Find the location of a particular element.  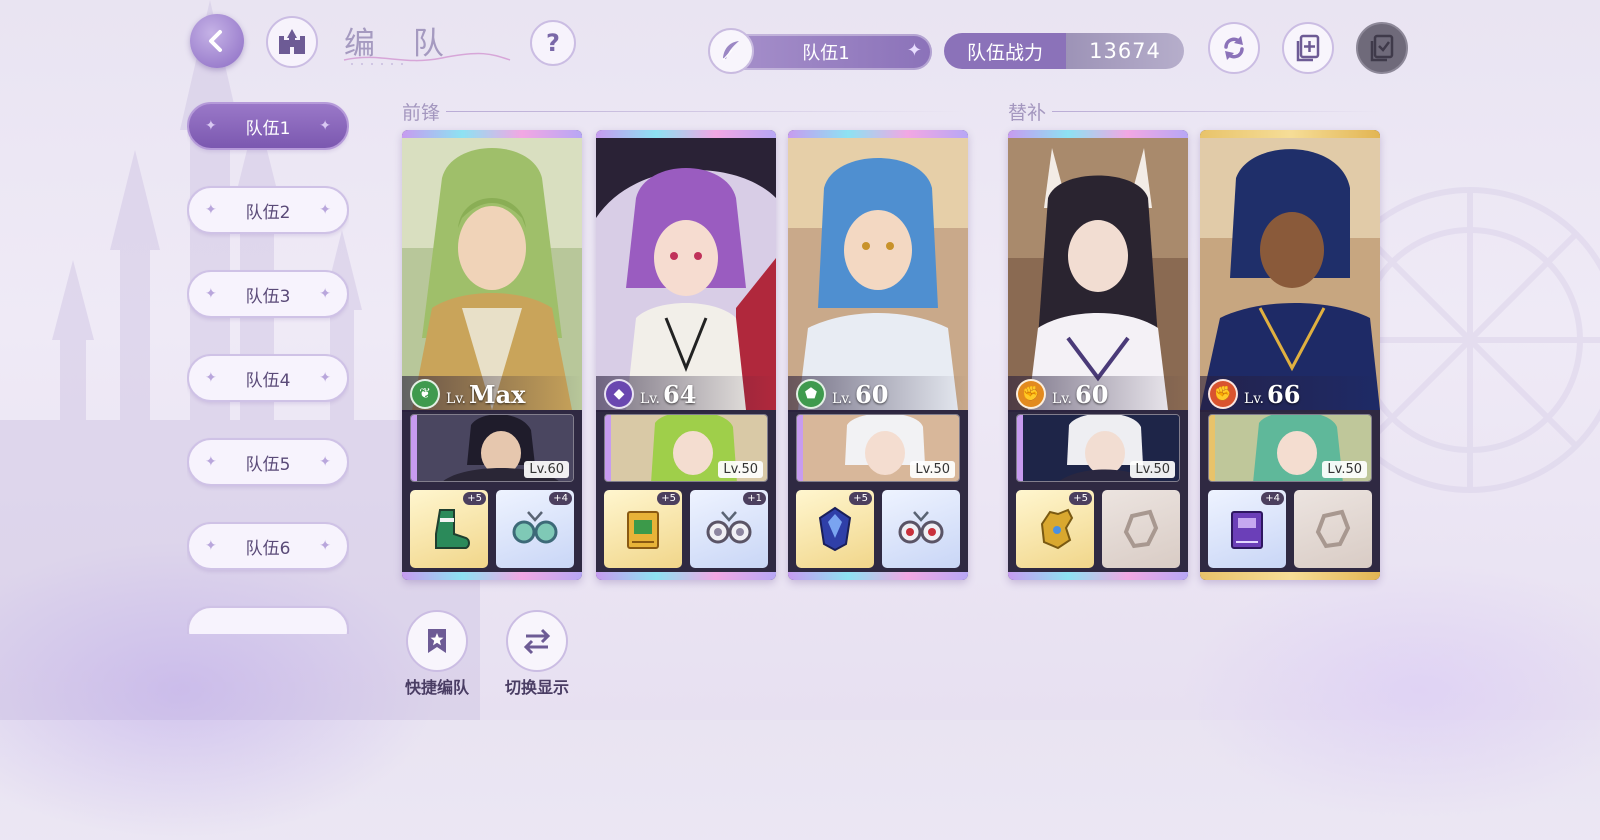

quick-formation-button: 快捷编队 is located at coordinates (437, 654).